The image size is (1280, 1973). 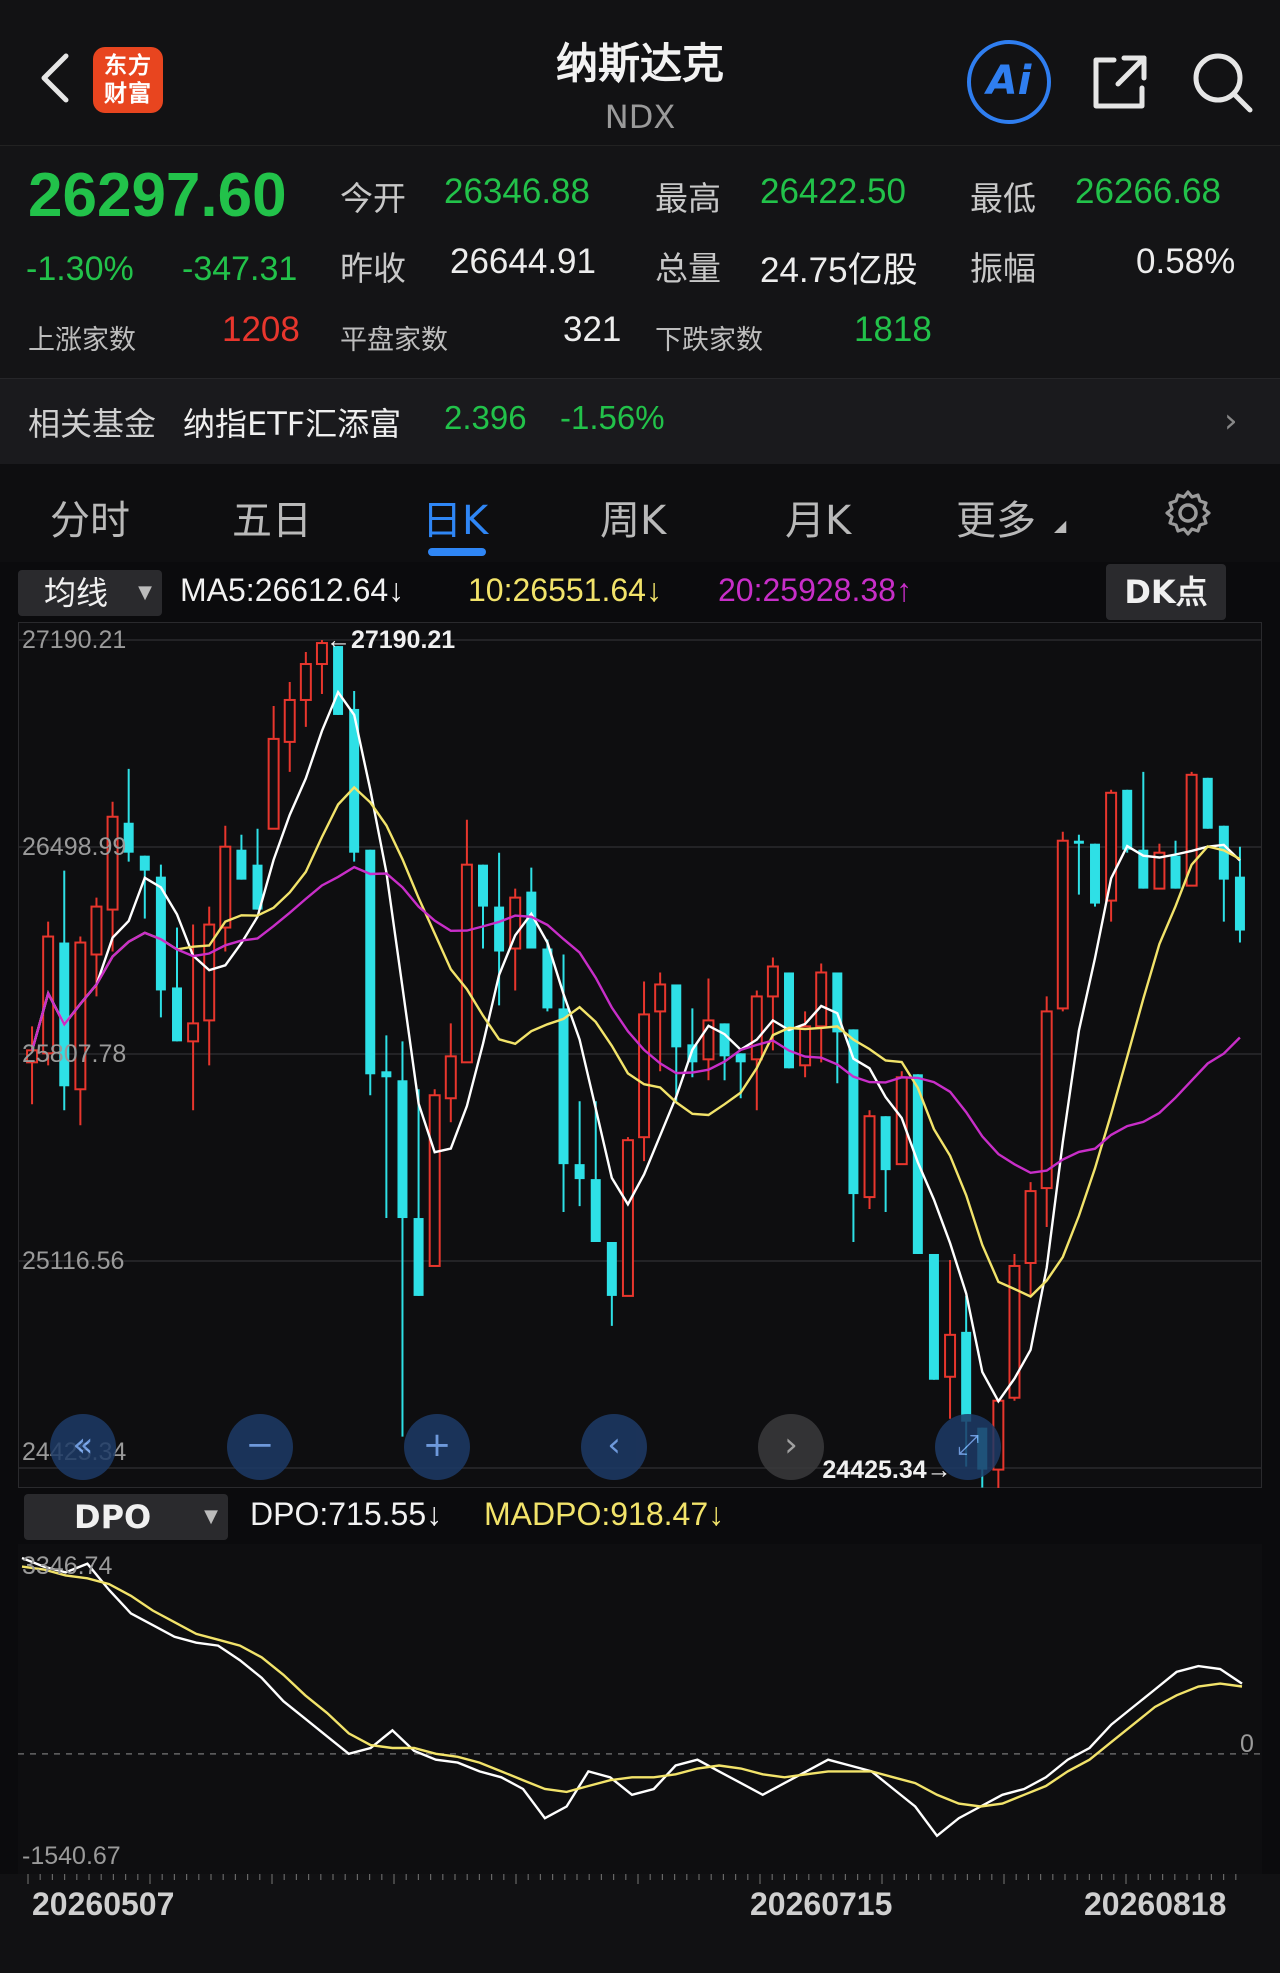 I want to click on max-price-marker: ←27190.21, so click(x=390, y=640).